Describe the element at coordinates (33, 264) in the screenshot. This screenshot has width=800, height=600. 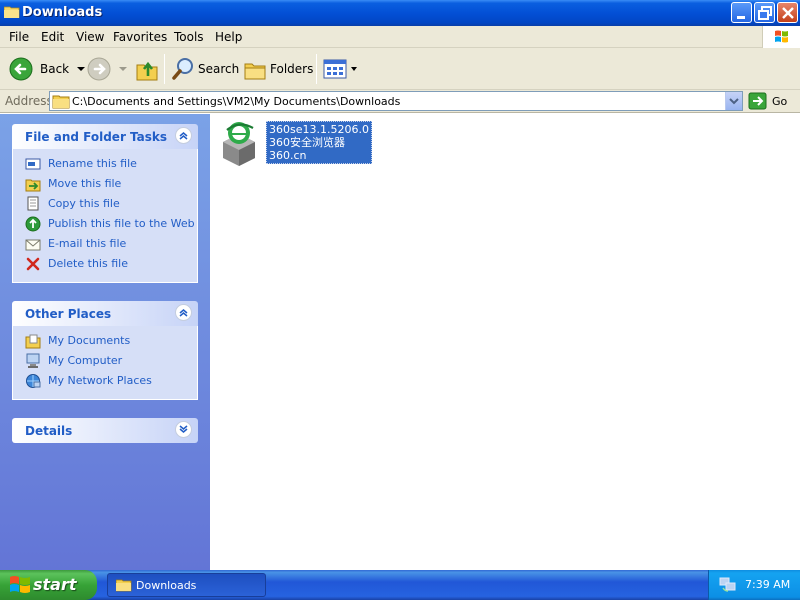
I see `delete-icon` at that location.